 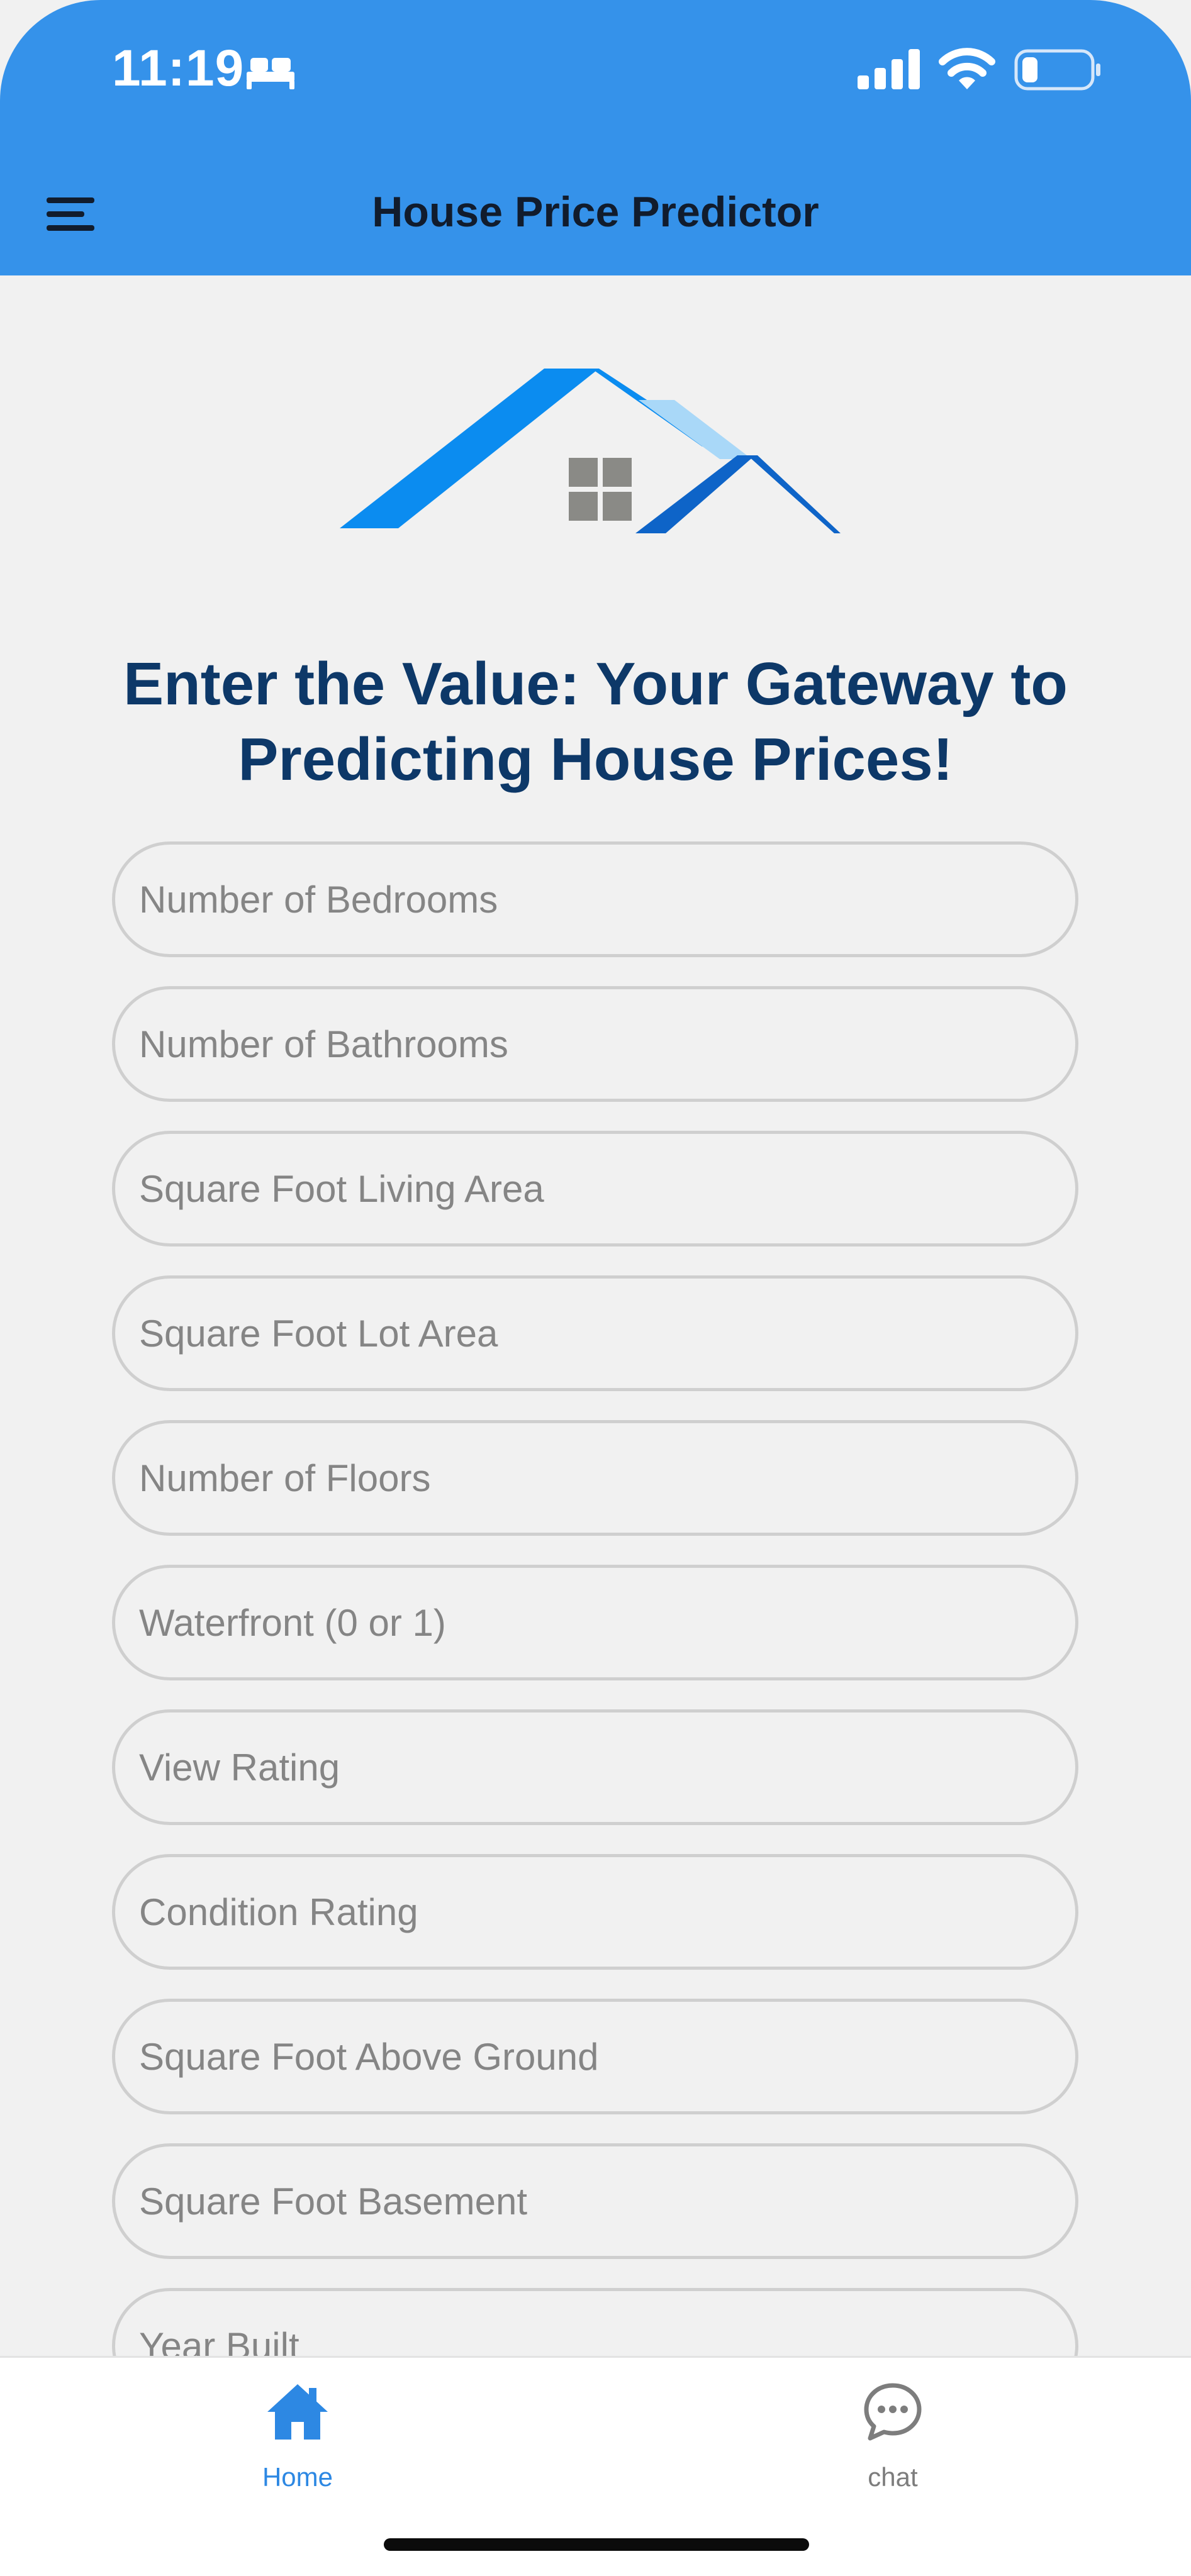 What do you see at coordinates (595, 1767) in the screenshot?
I see `view-rating-input` at bounding box center [595, 1767].